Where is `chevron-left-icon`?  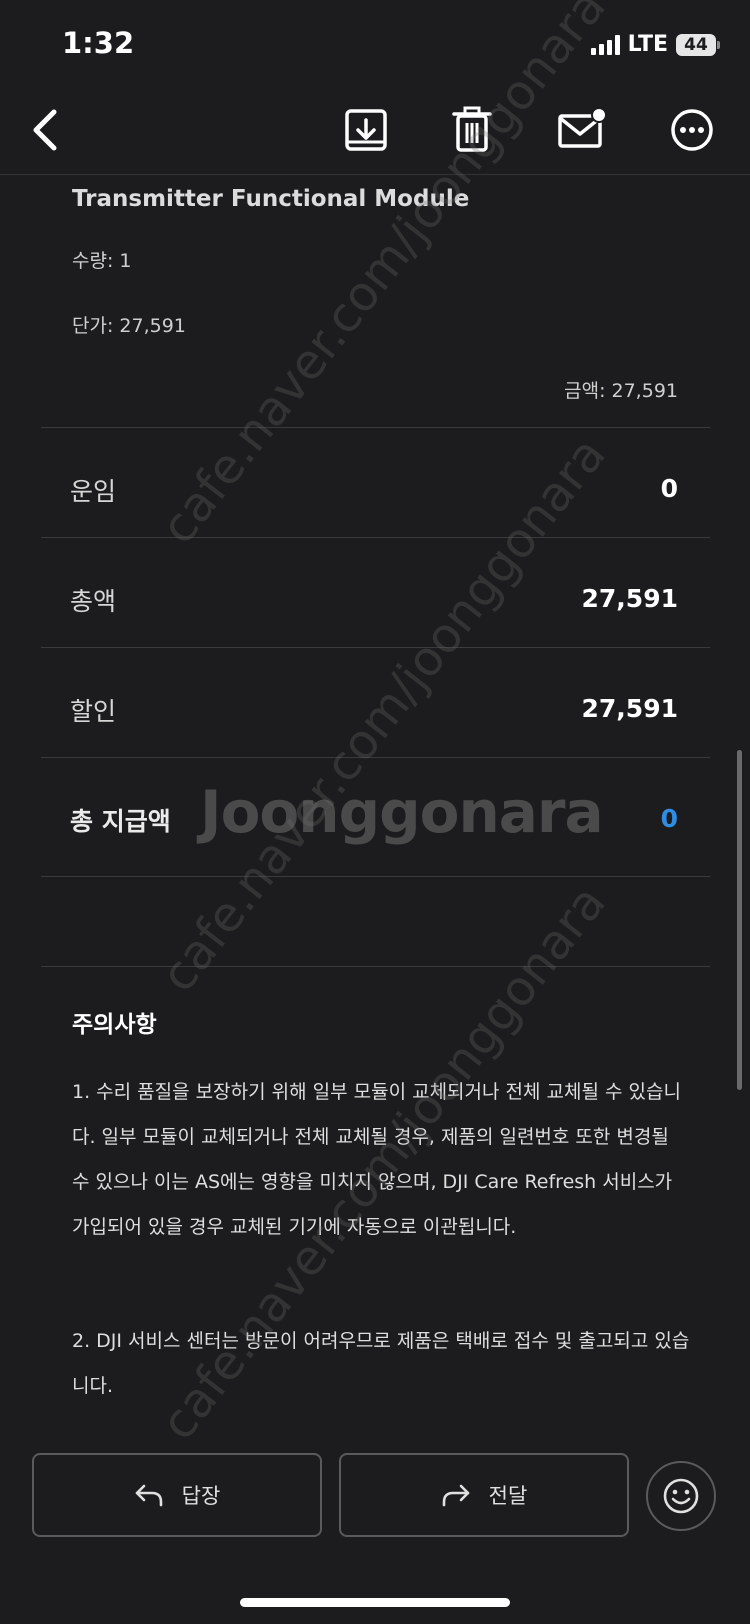
chevron-left-icon is located at coordinates (45, 130).